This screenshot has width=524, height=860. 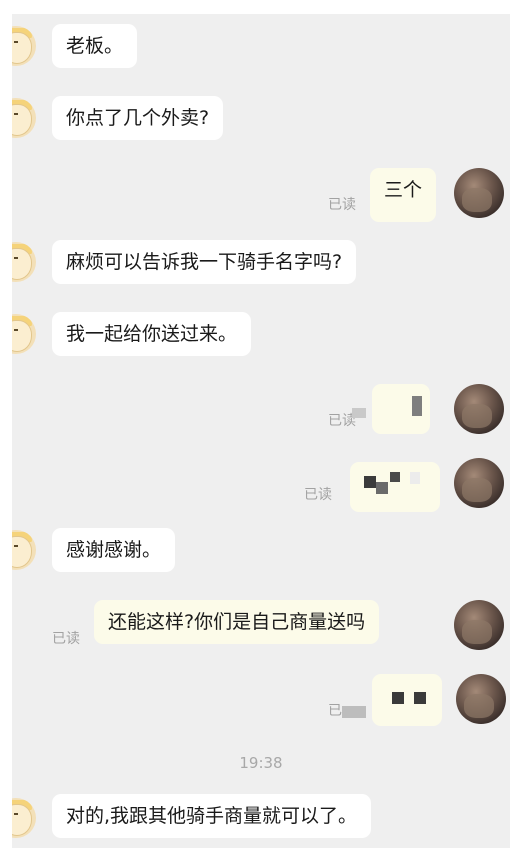 I want to click on message-bubble: 还能这样?你们是自己商量送吗, so click(x=237, y=622).